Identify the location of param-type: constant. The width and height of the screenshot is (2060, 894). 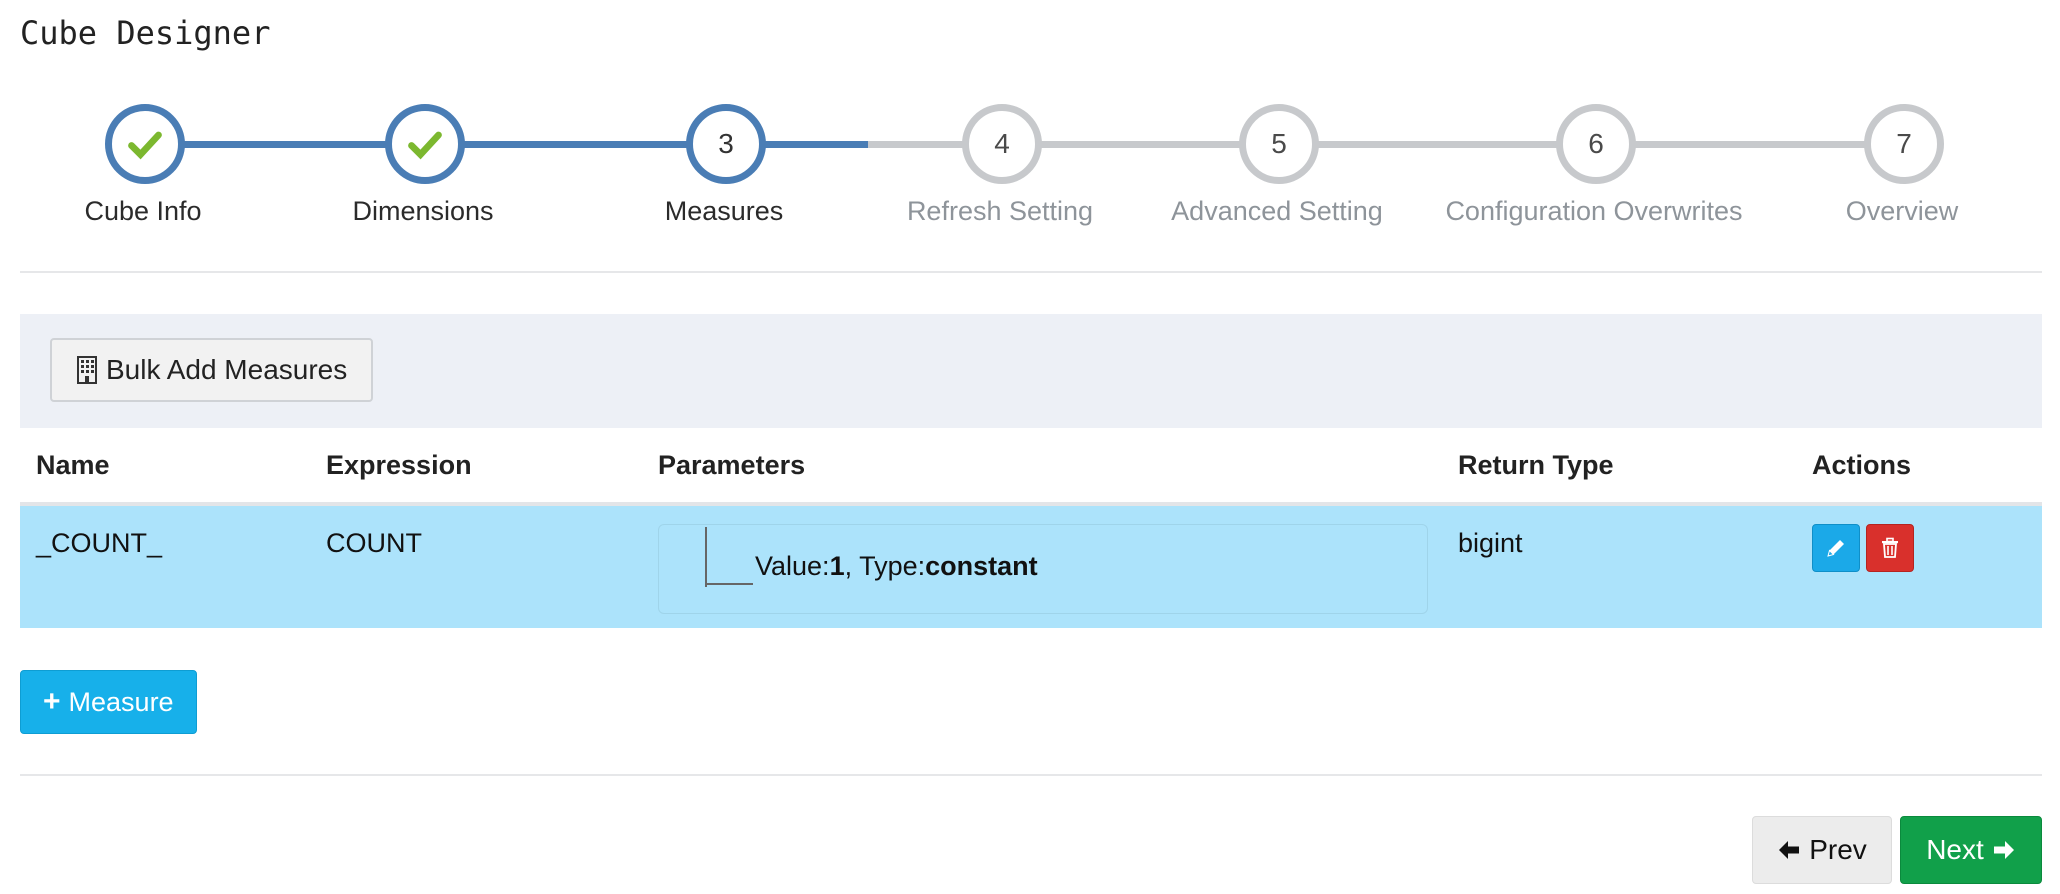
(981, 566).